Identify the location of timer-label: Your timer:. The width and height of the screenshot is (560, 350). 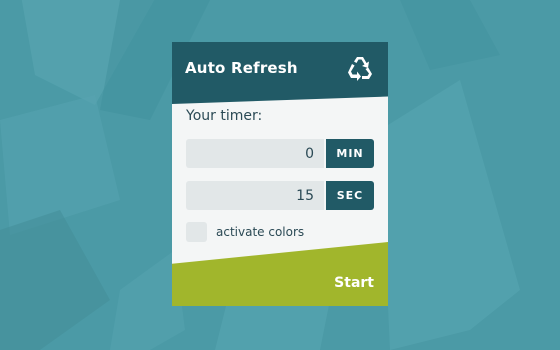
(224, 116).